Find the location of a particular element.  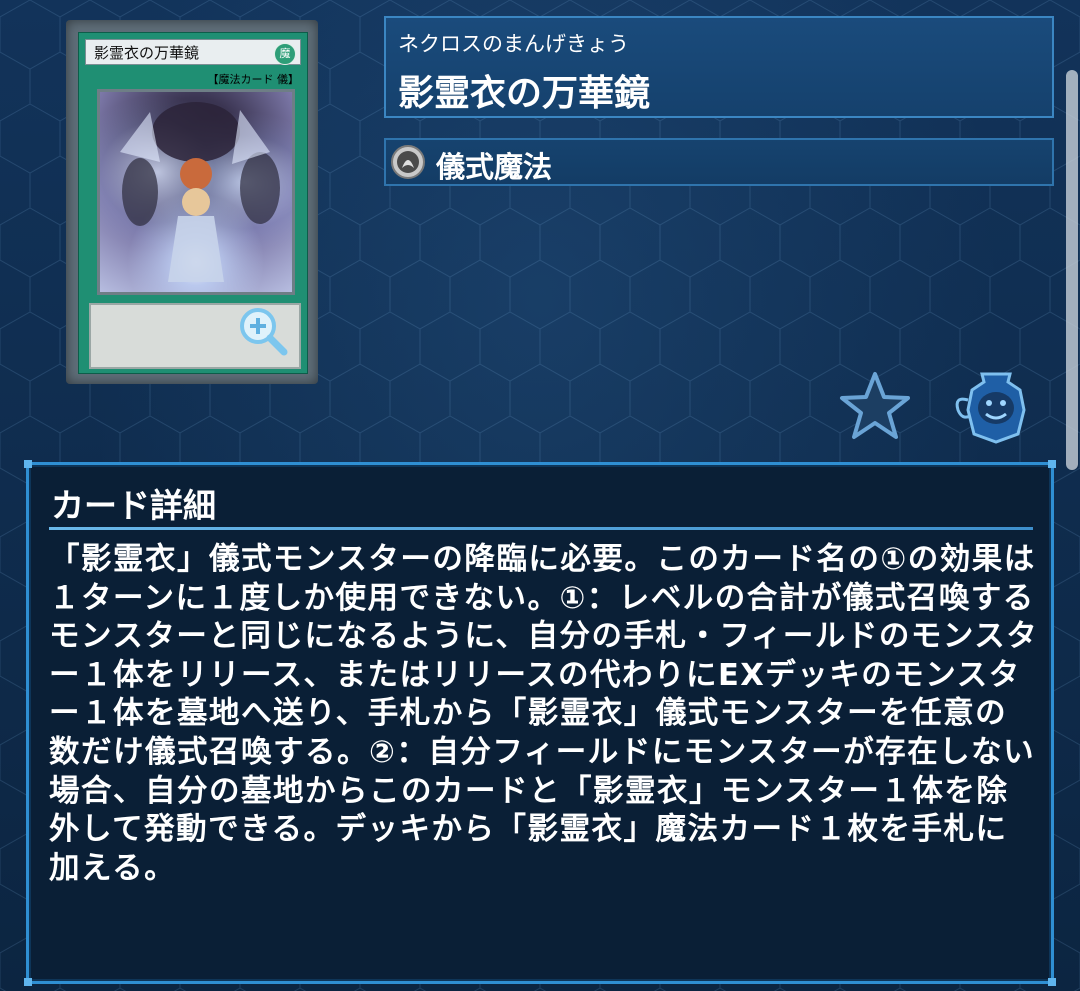

card-image-name: 影霊衣の万華鏡 魔 is located at coordinates (193, 52).